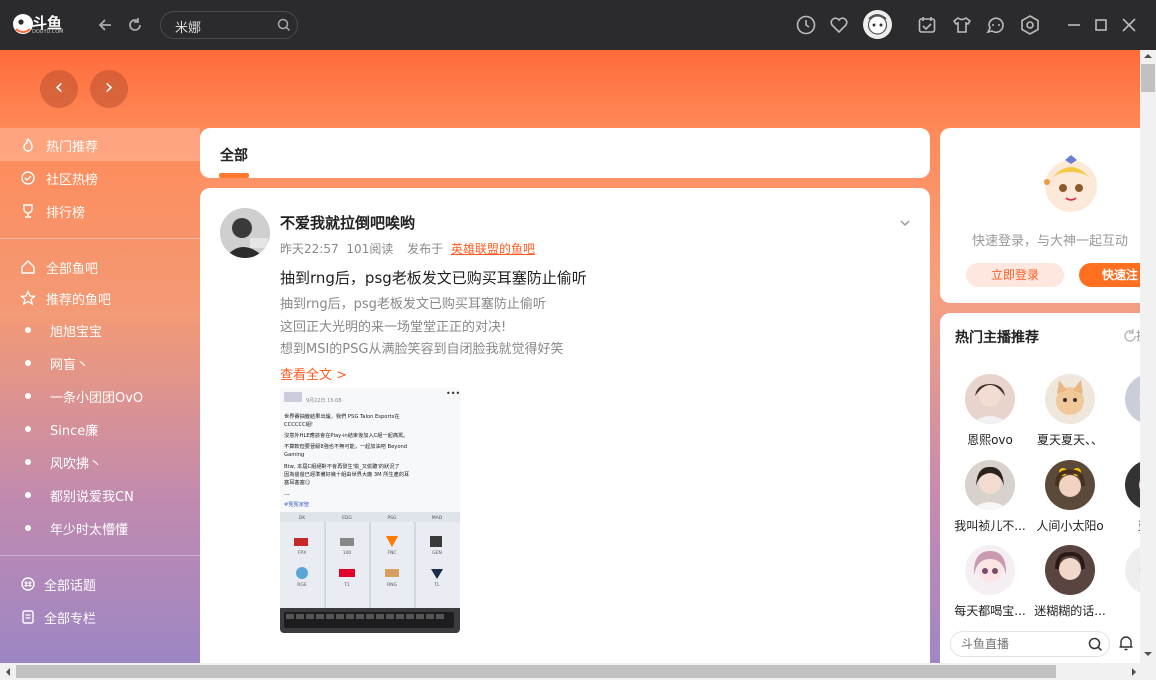 The image size is (1156, 680). Describe the element at coordinates (72, 180) in the screenshot. I see `sidebar-item-label: 社区热榜` at that location.